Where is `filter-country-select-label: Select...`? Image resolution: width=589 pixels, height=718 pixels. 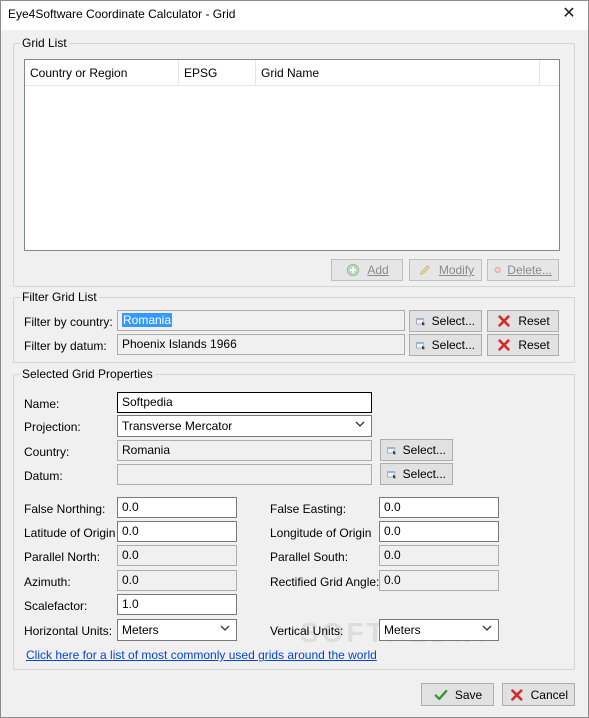 filter-country-select-label: Select... is located at coordinates (453, 321).